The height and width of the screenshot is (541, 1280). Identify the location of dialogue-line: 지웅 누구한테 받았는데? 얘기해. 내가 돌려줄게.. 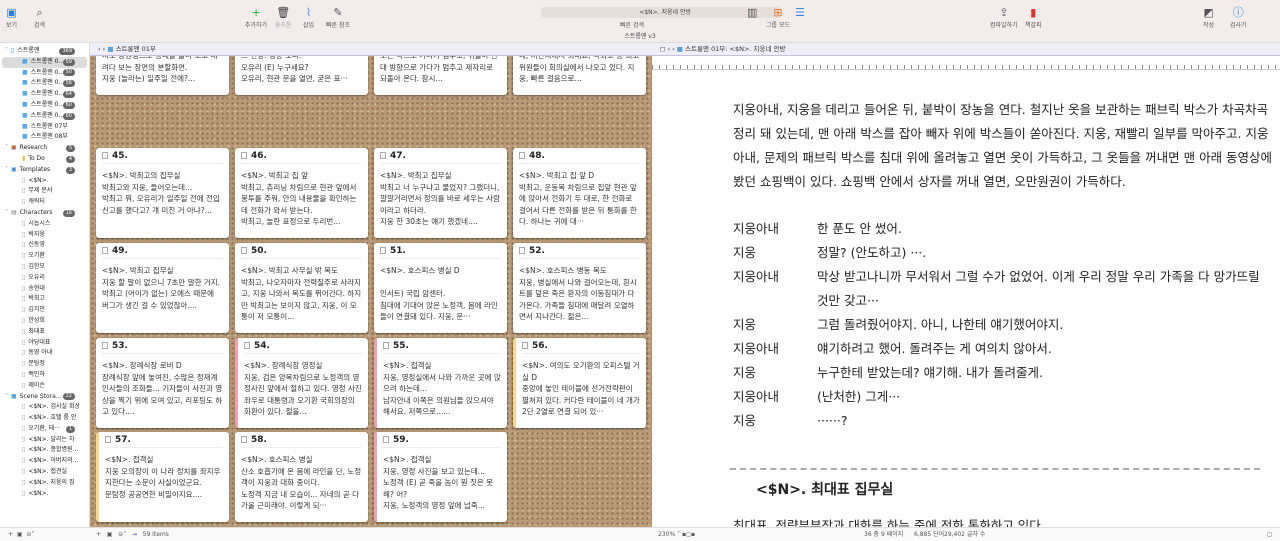
(1000, 373).